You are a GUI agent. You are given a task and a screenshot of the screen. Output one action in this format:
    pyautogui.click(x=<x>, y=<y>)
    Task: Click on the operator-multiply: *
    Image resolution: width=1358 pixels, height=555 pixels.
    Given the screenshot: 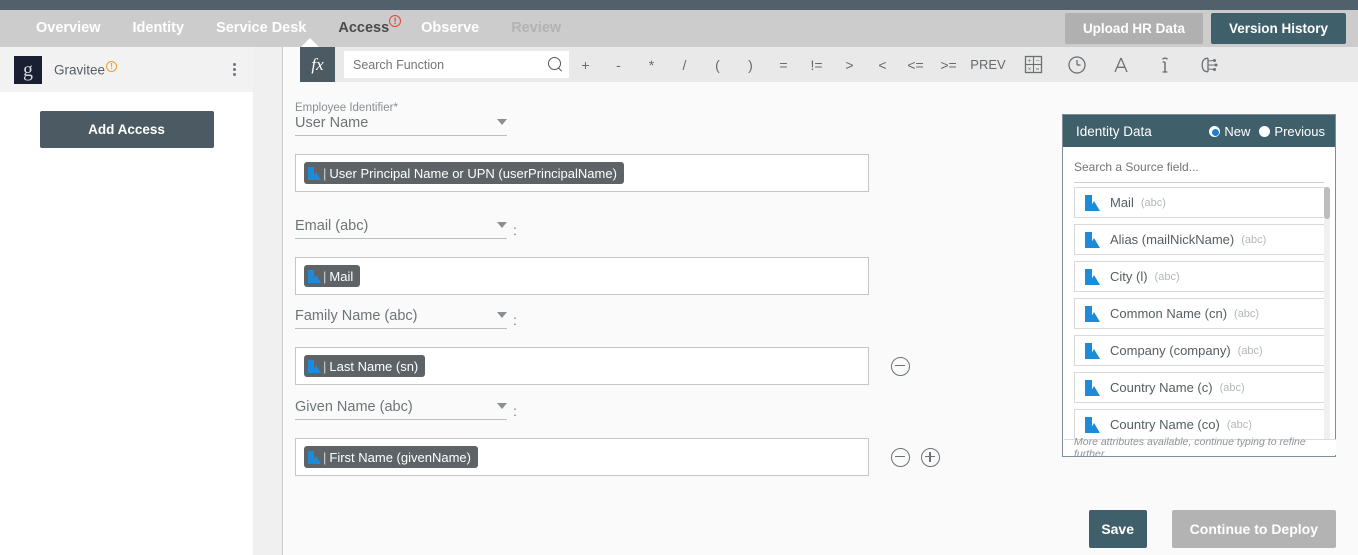 What is the action you would take?
    pyautogui.click(x=651, y=65)
    